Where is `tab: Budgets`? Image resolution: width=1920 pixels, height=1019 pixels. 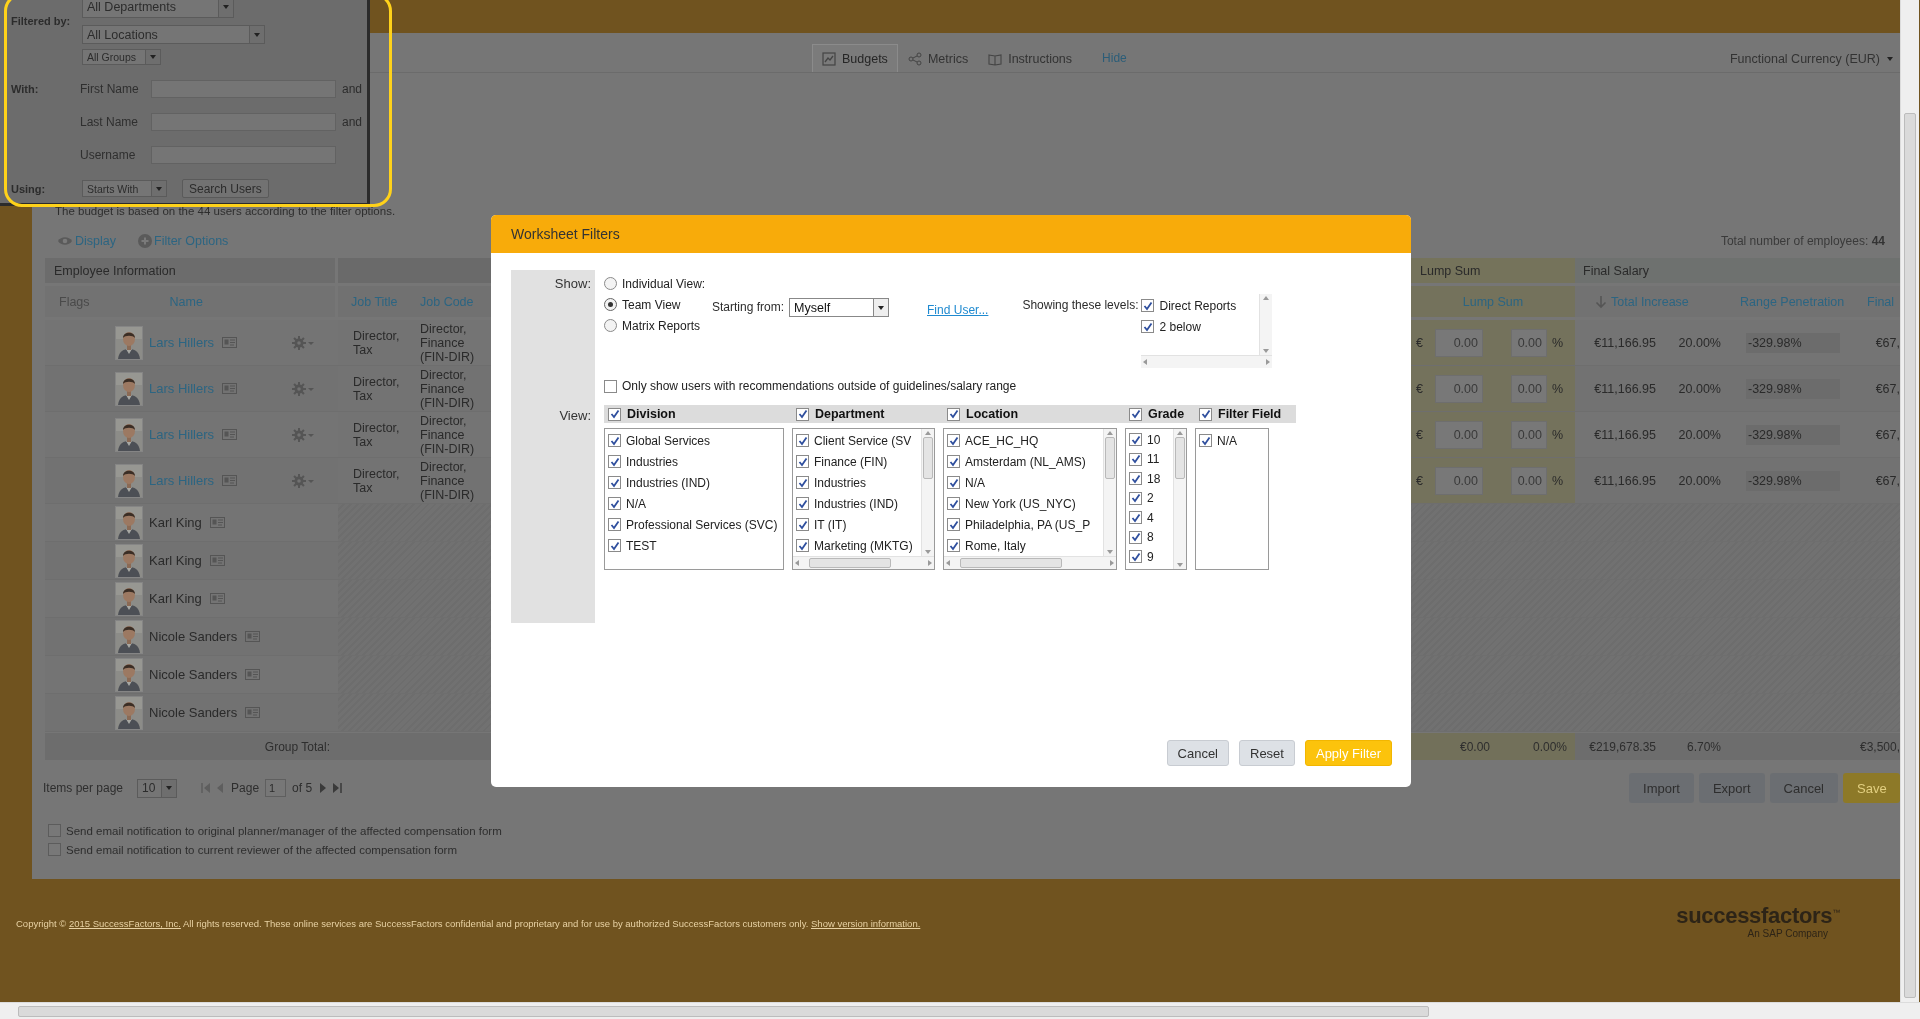 tab: Budgets is located at coordinates (855, 58).